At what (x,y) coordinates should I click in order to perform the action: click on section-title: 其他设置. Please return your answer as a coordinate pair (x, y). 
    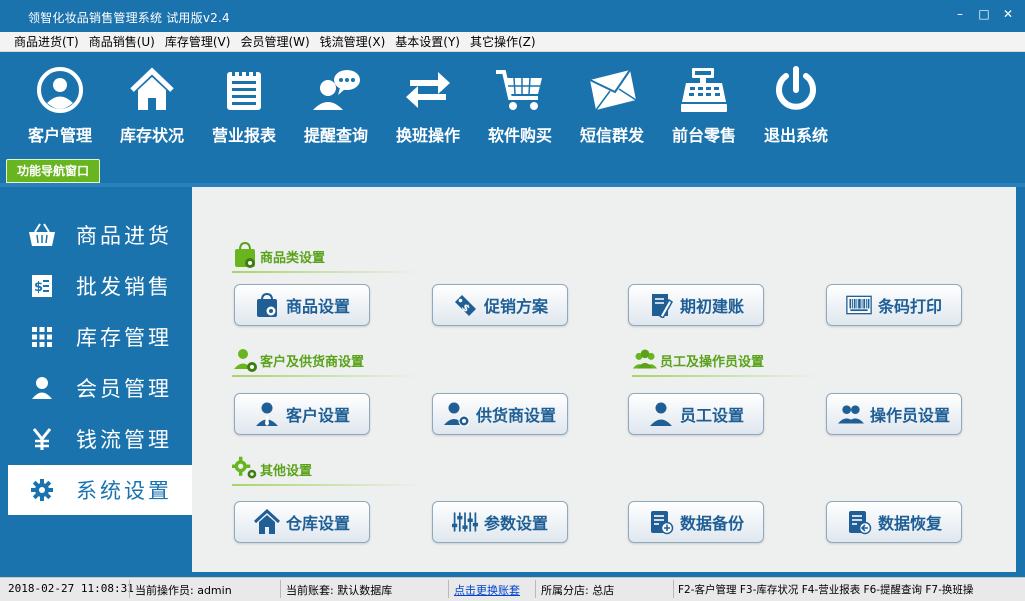
    Looking at the image, I should click on (286, 471).